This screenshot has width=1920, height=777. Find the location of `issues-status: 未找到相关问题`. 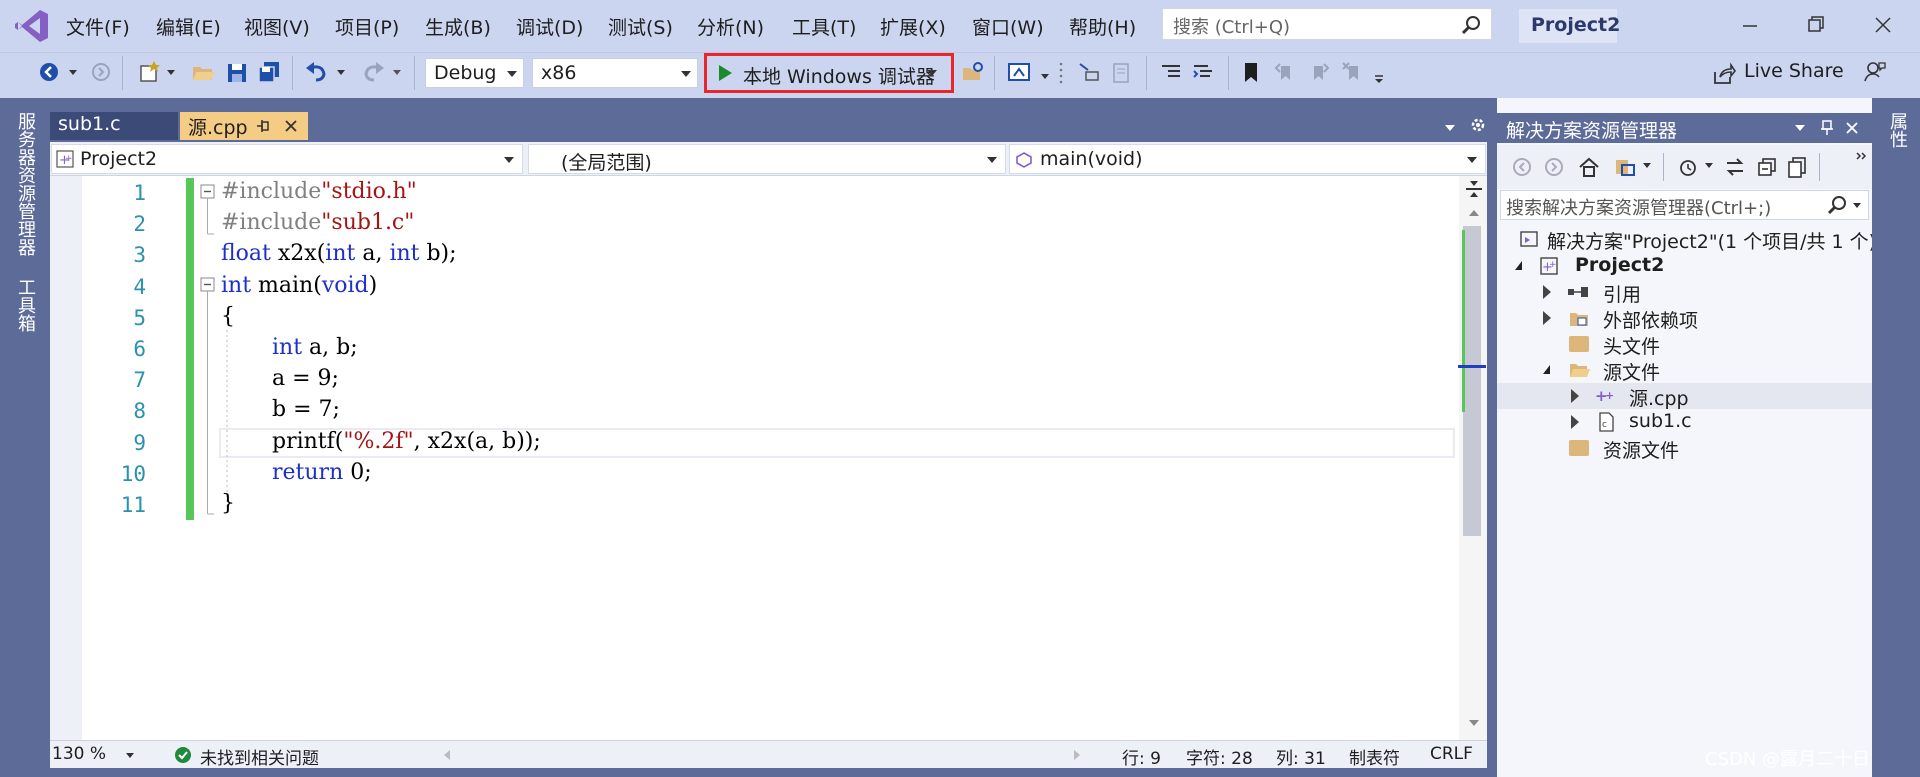

issues-status: 未找到相关问题 is located at coordinates (259, 756).